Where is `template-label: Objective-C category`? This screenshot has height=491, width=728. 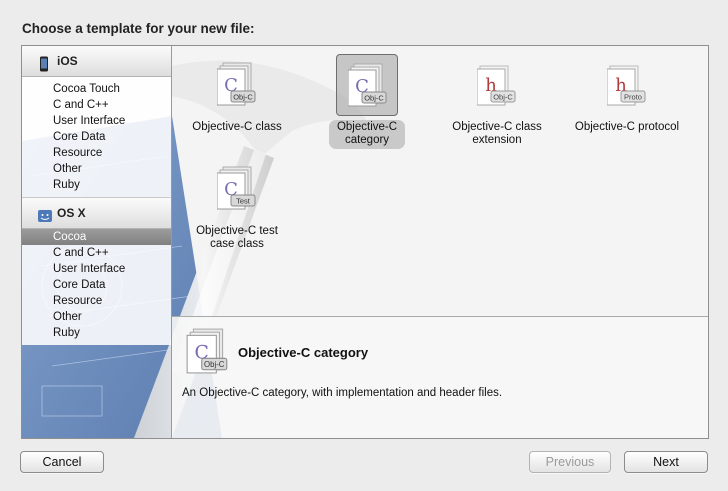 template-label: Objective-C category is located at coordinates (367, 134).